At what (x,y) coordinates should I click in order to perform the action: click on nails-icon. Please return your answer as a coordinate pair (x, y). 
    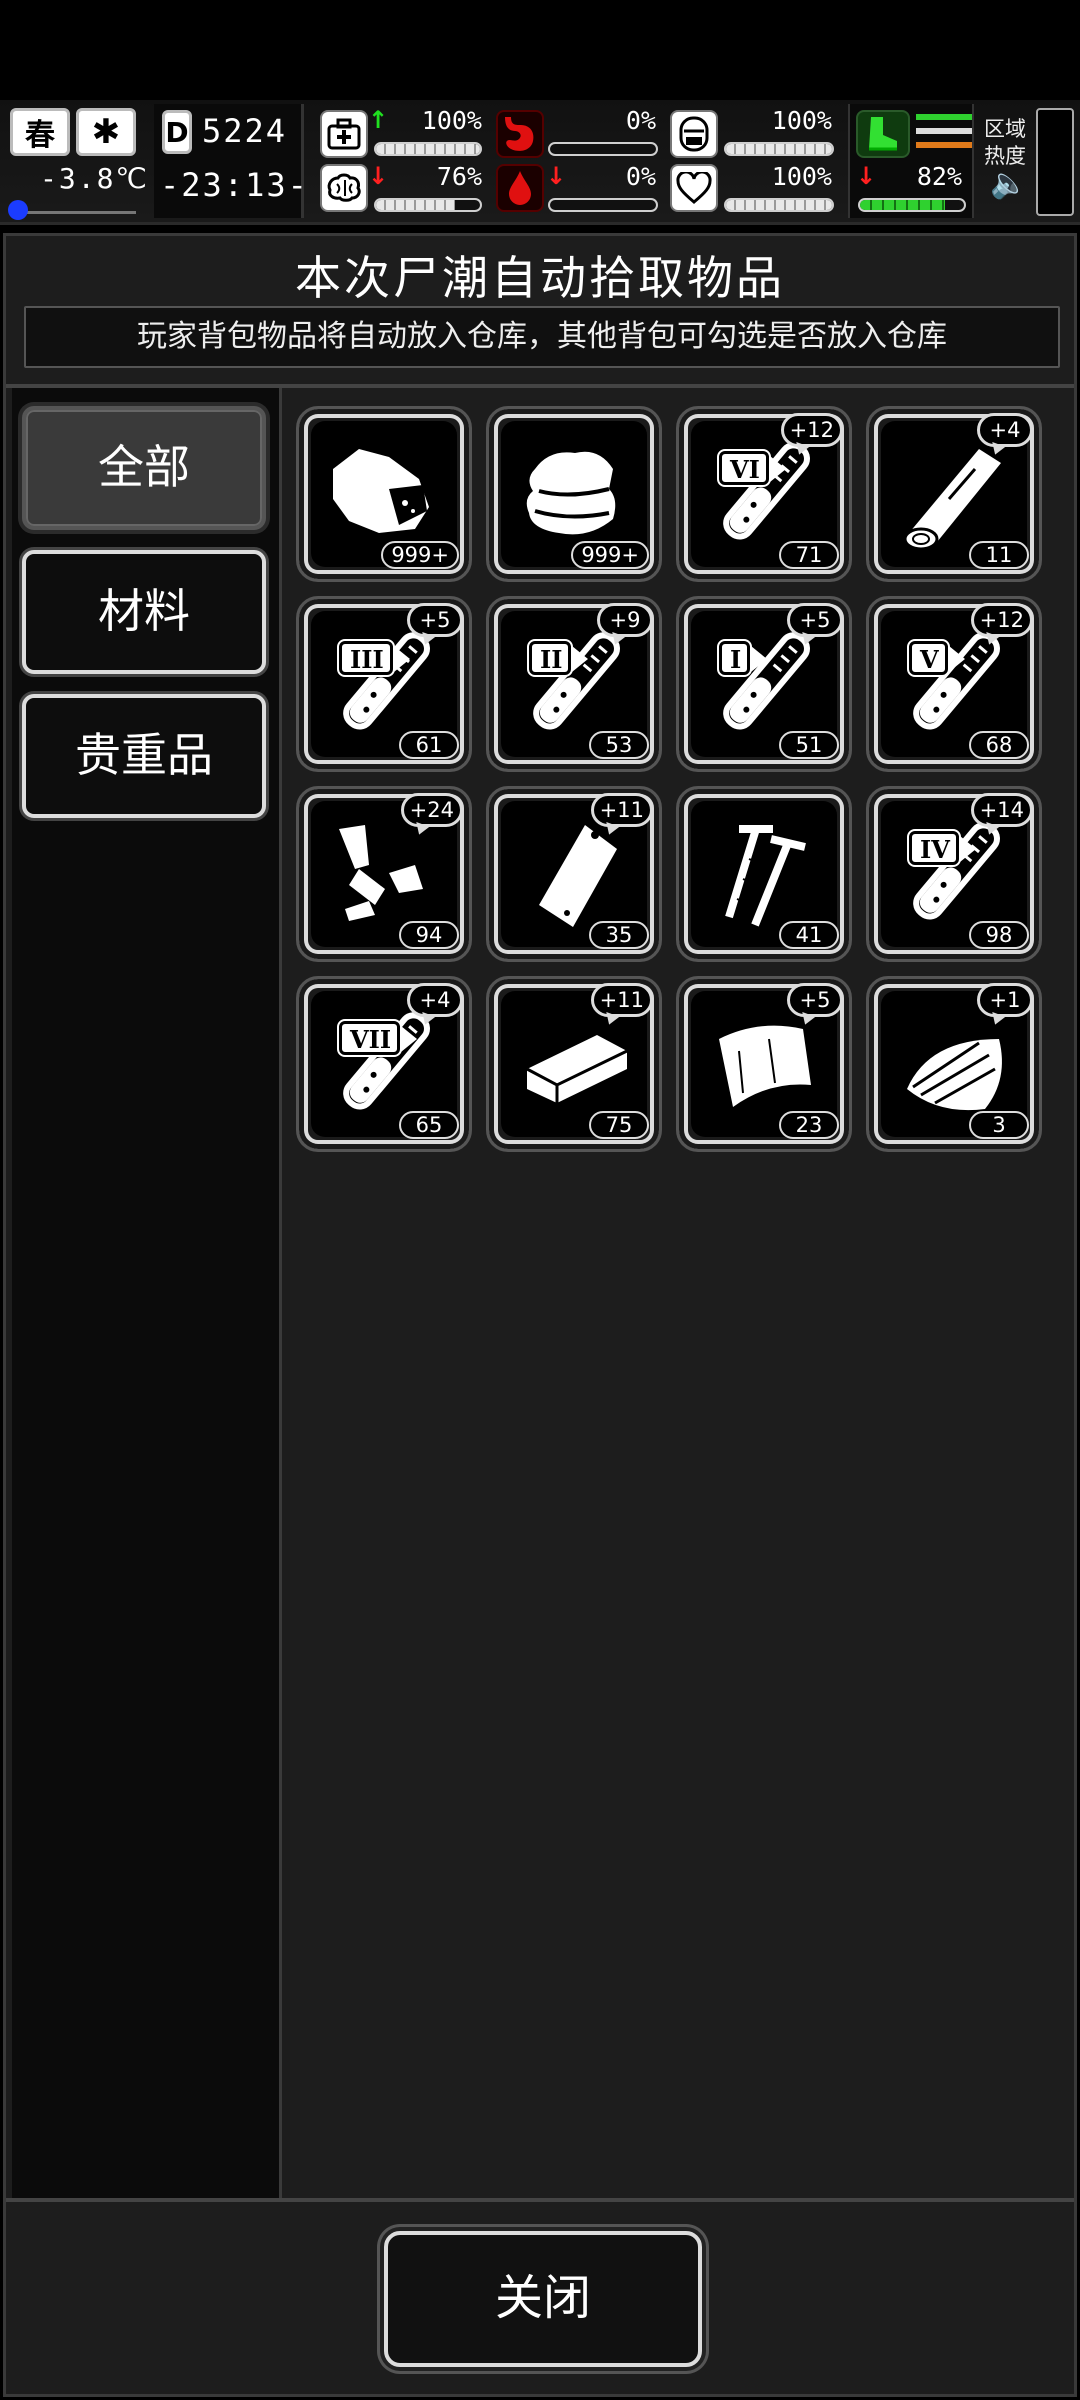
    Looking at the image, I should click on (765, 876).